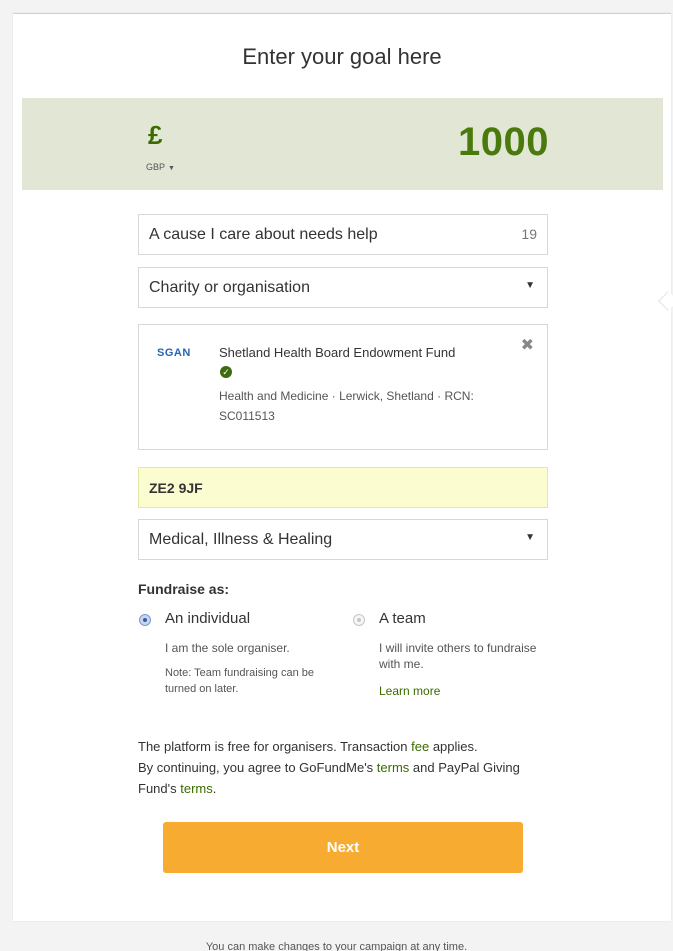  I want to click on currency-selector: GBP ▼, so click(160, 167).